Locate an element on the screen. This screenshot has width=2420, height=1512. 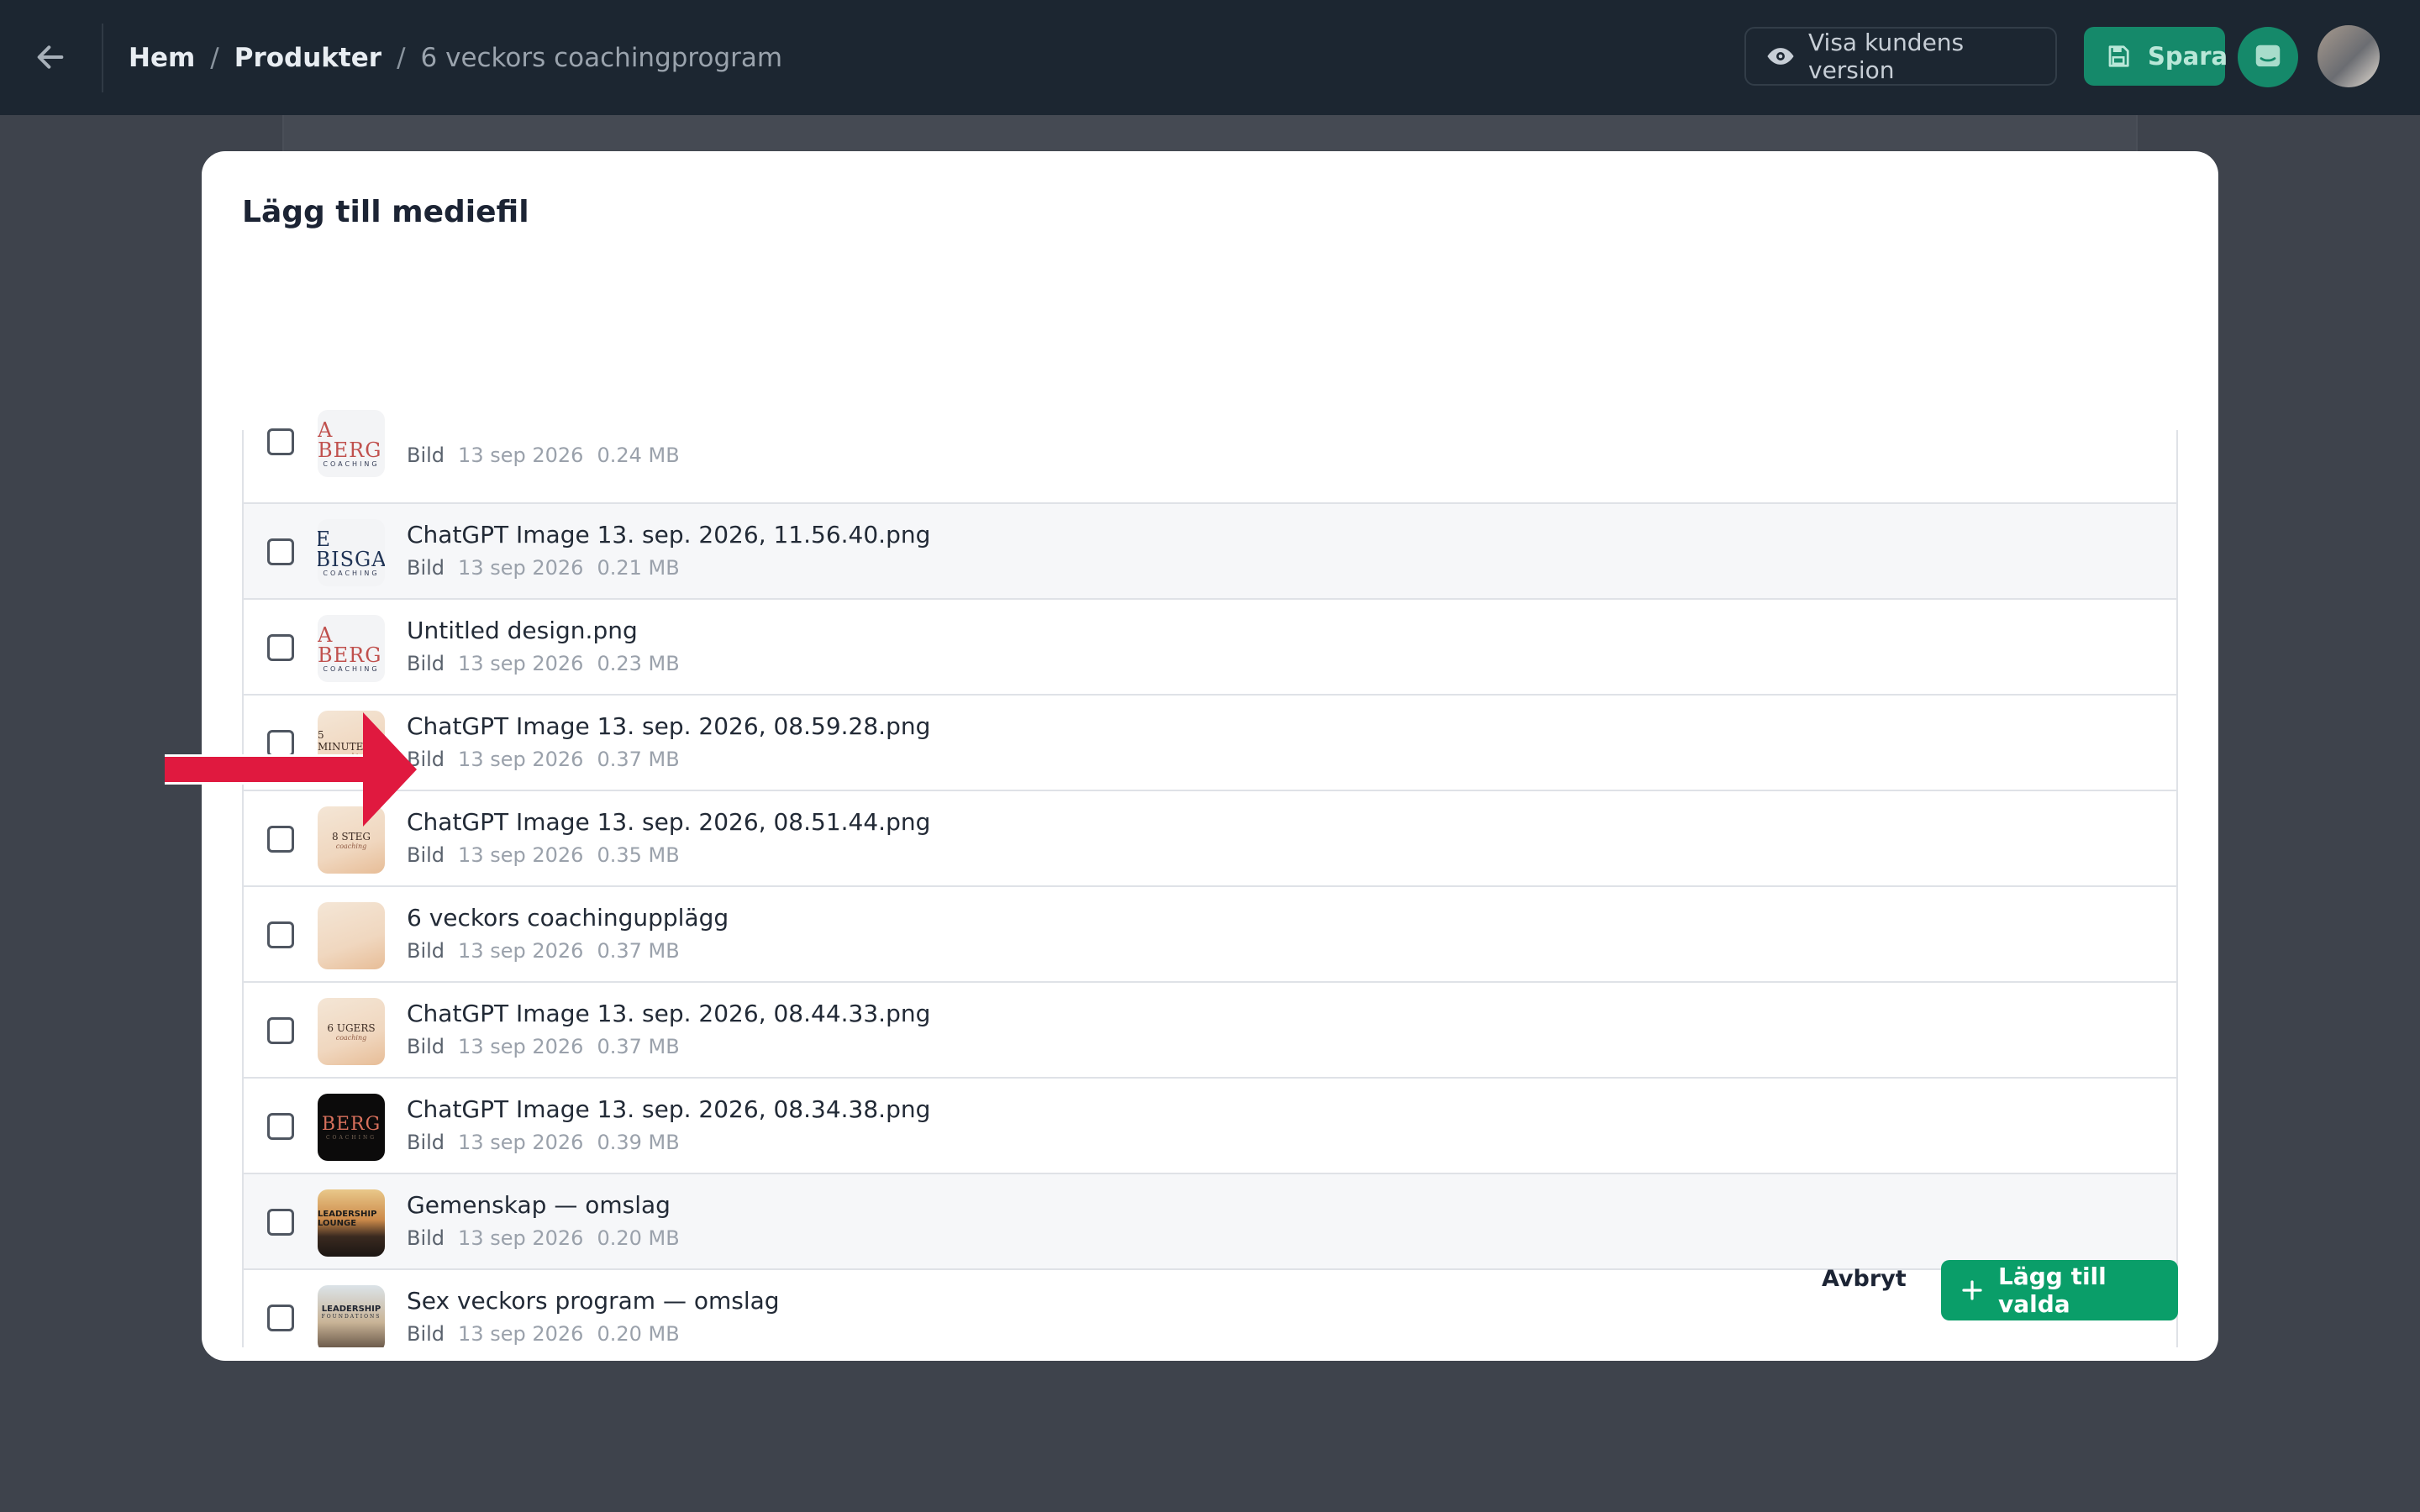
customer-preview-button: Visa kundens version is located at coordinates (1901, 56).